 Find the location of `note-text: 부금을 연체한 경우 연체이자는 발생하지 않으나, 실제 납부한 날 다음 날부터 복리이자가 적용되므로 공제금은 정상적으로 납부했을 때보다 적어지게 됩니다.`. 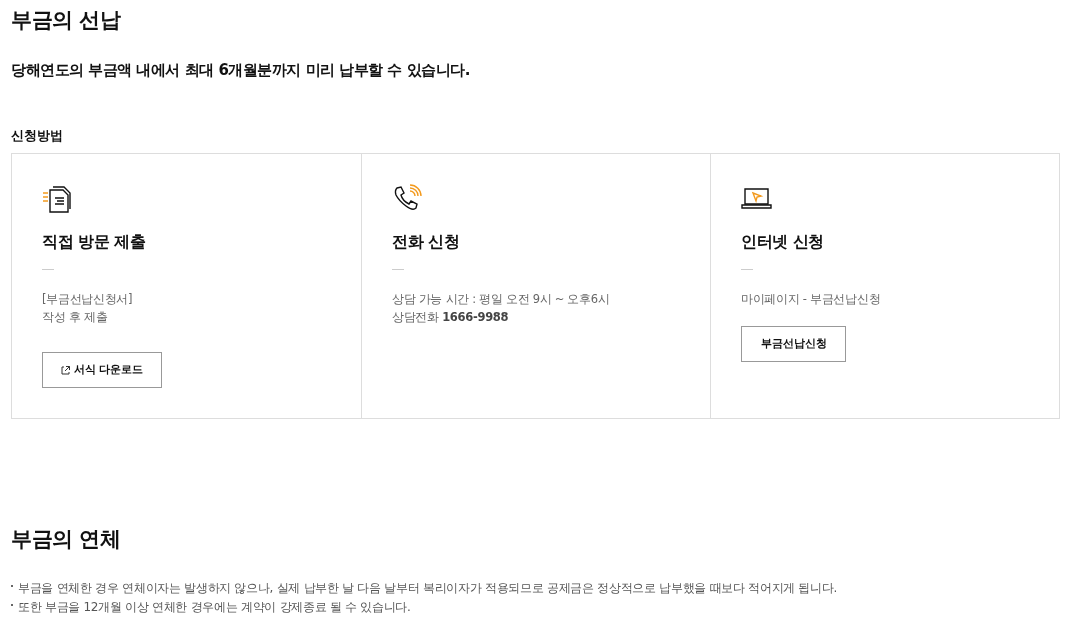

note-text: 부금을 연체한 경우 연체이자는 발생하지 않으나, 실제 납부한 날 다음 날부터 복리이자가 적용되므로 공제금은 정상적으로 납부했을 때보다 적어지게 됩니다. is located at coordinates (428, 589).